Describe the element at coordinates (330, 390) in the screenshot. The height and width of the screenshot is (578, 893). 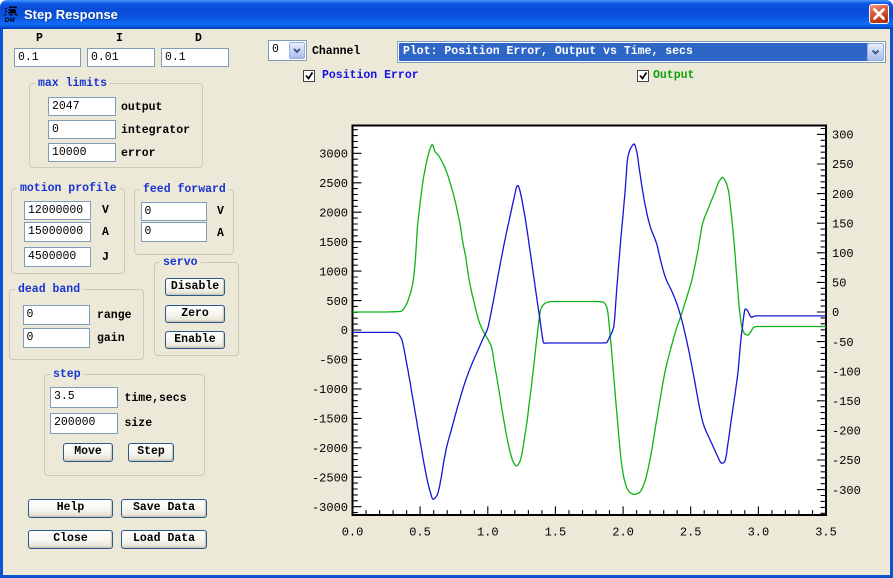
I see `svg-text: -1000` at that location.